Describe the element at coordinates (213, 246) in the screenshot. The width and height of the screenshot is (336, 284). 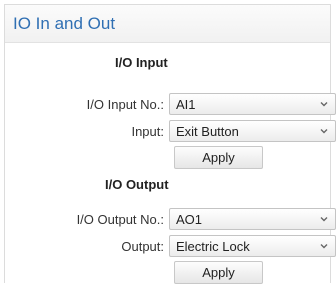
I see `io-output-value: Electric Lock` at that location.